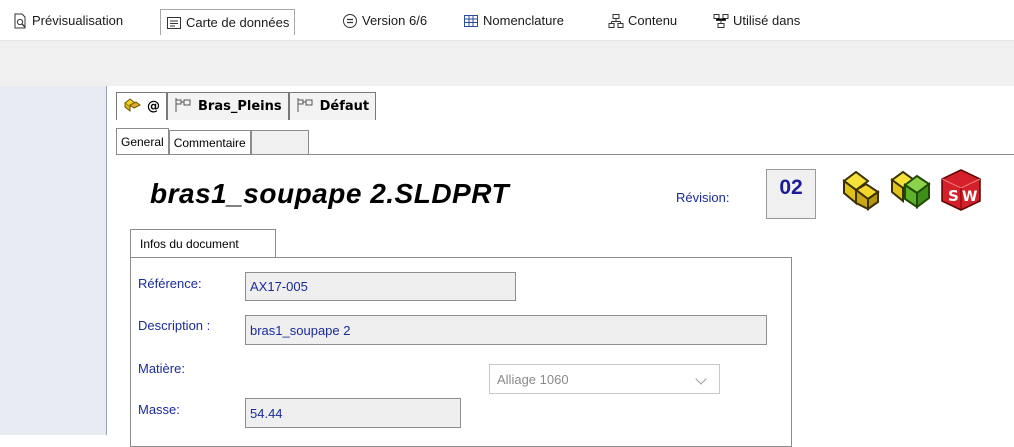 The height and width of the screenshot is (447, 1014). I want to click on tab-label: Contenu, so click(653, 20).